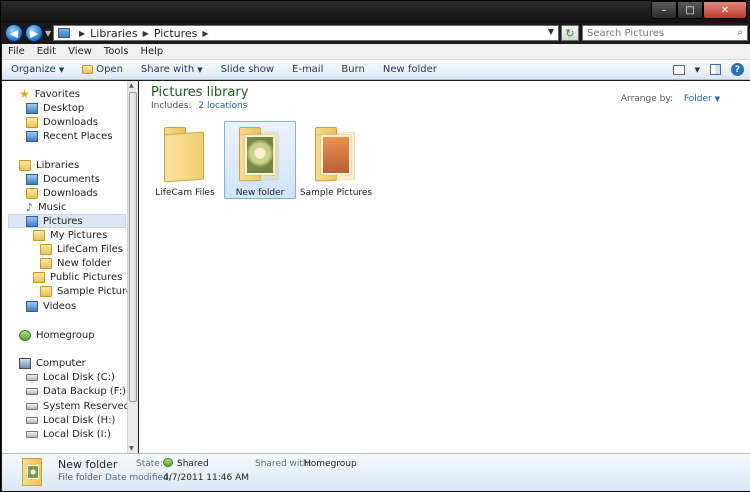 This screenshot has height=492, width=750. I want to click on nav-my-pictures: My Pictures, so click(70, 235).